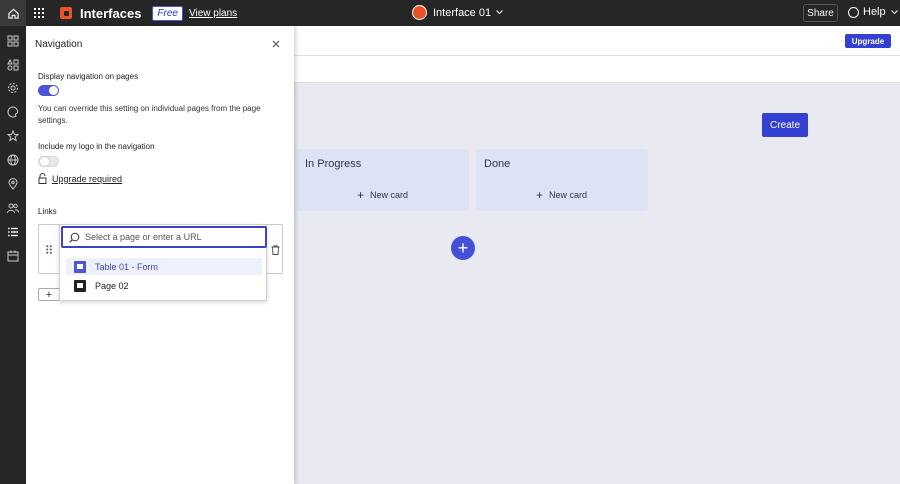  I want to click on lock-icon, so click(42, 178).